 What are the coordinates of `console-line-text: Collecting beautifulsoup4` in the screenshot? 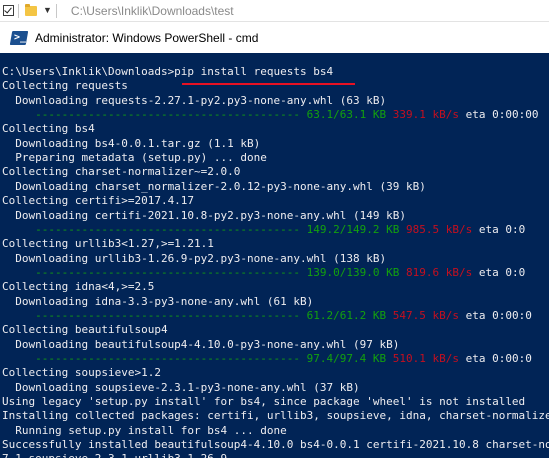 It's located at (85, 330).